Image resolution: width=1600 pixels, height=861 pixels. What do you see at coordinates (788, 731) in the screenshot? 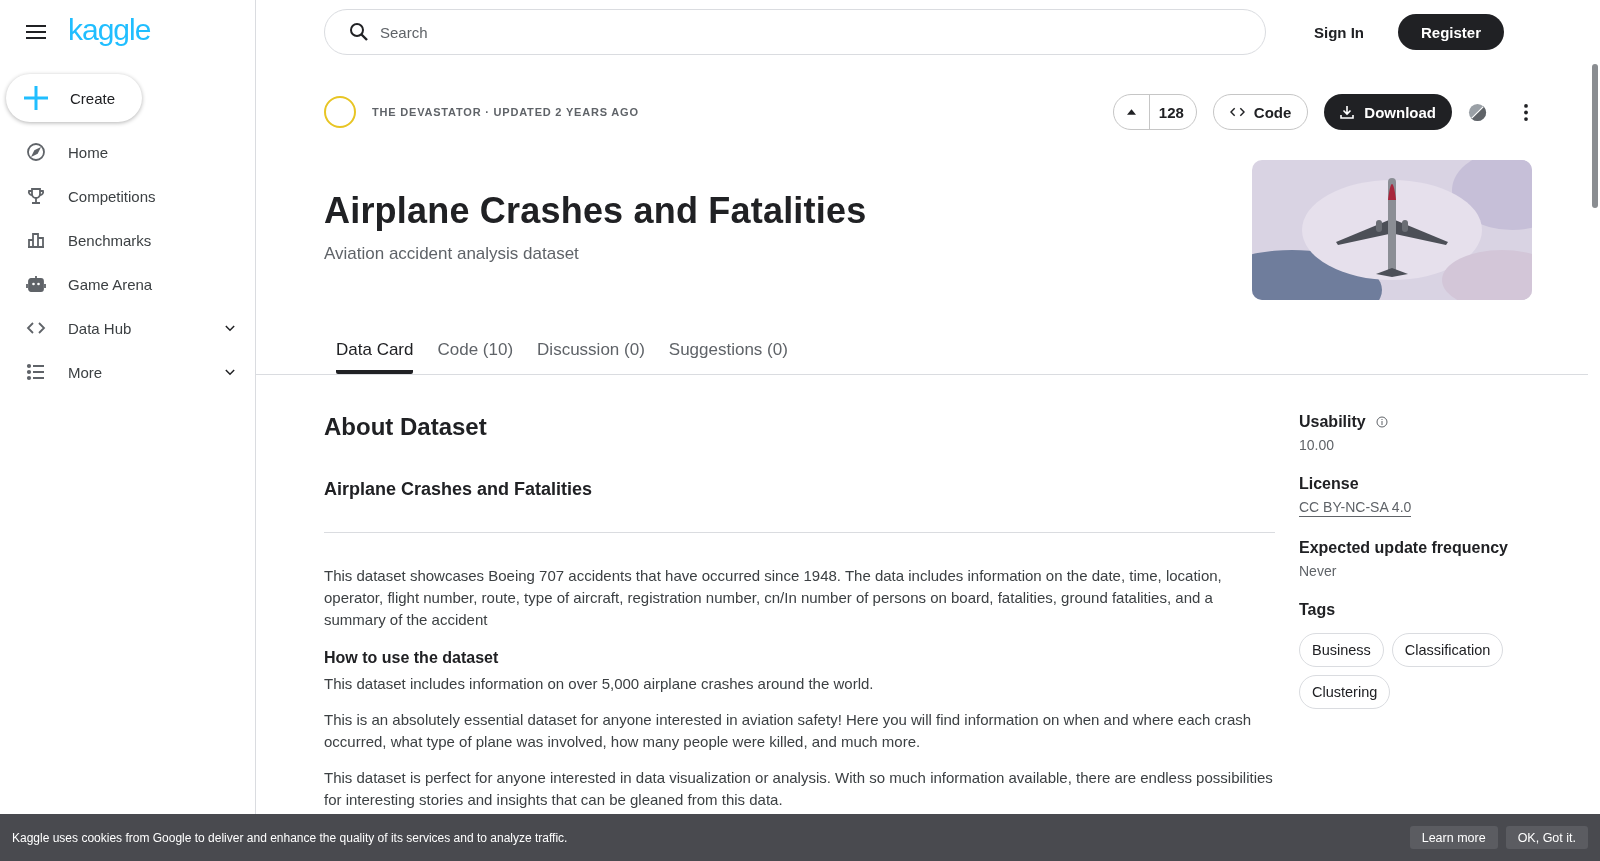
I see `paragraph: This is an absolutely essential dataset for anyone interested in aviation safety! Here you will find information on when and where each crash occurred, what type of plane was involved, how many people were killed, and much more.` at bounding box center [788, 731].